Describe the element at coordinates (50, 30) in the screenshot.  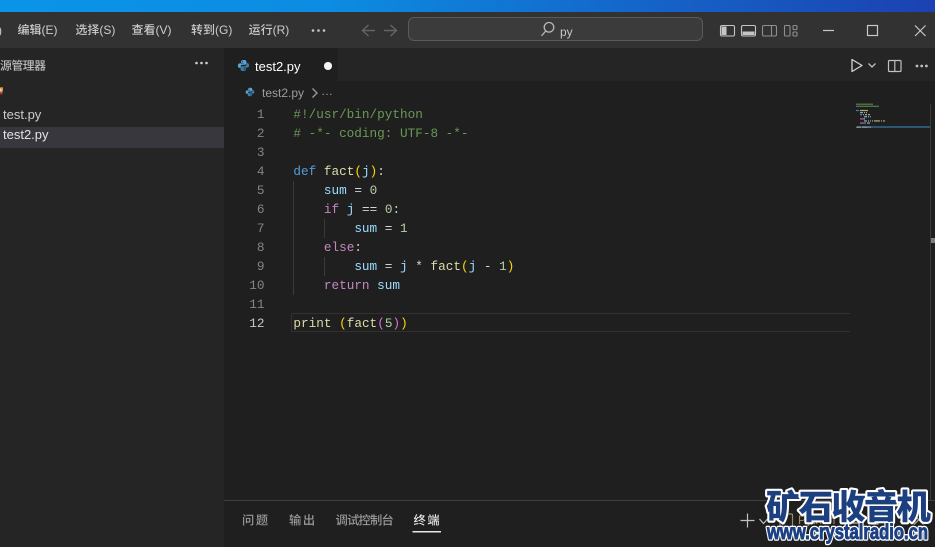
I see `svg-text: (E)` at that location.